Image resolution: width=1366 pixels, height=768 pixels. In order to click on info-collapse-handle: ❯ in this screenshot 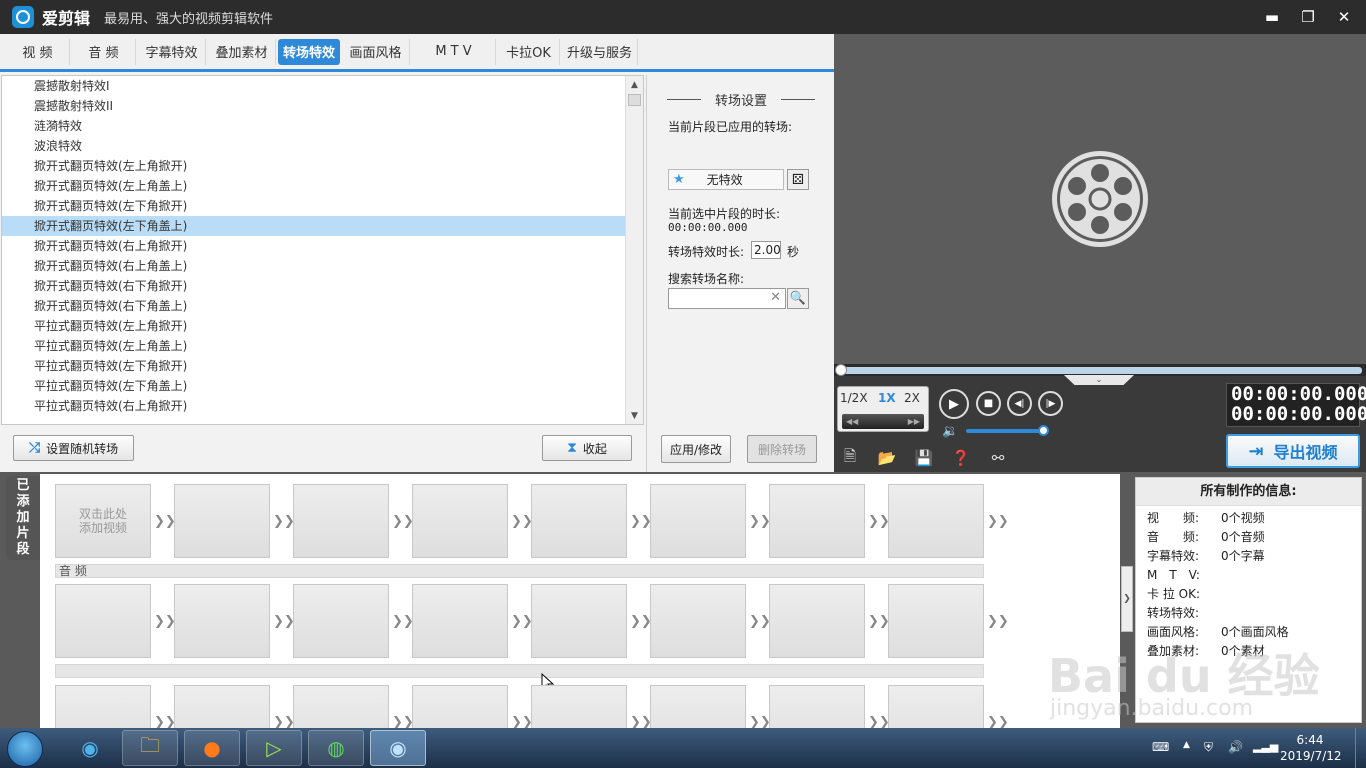, I will do `click(1127, 599)`.